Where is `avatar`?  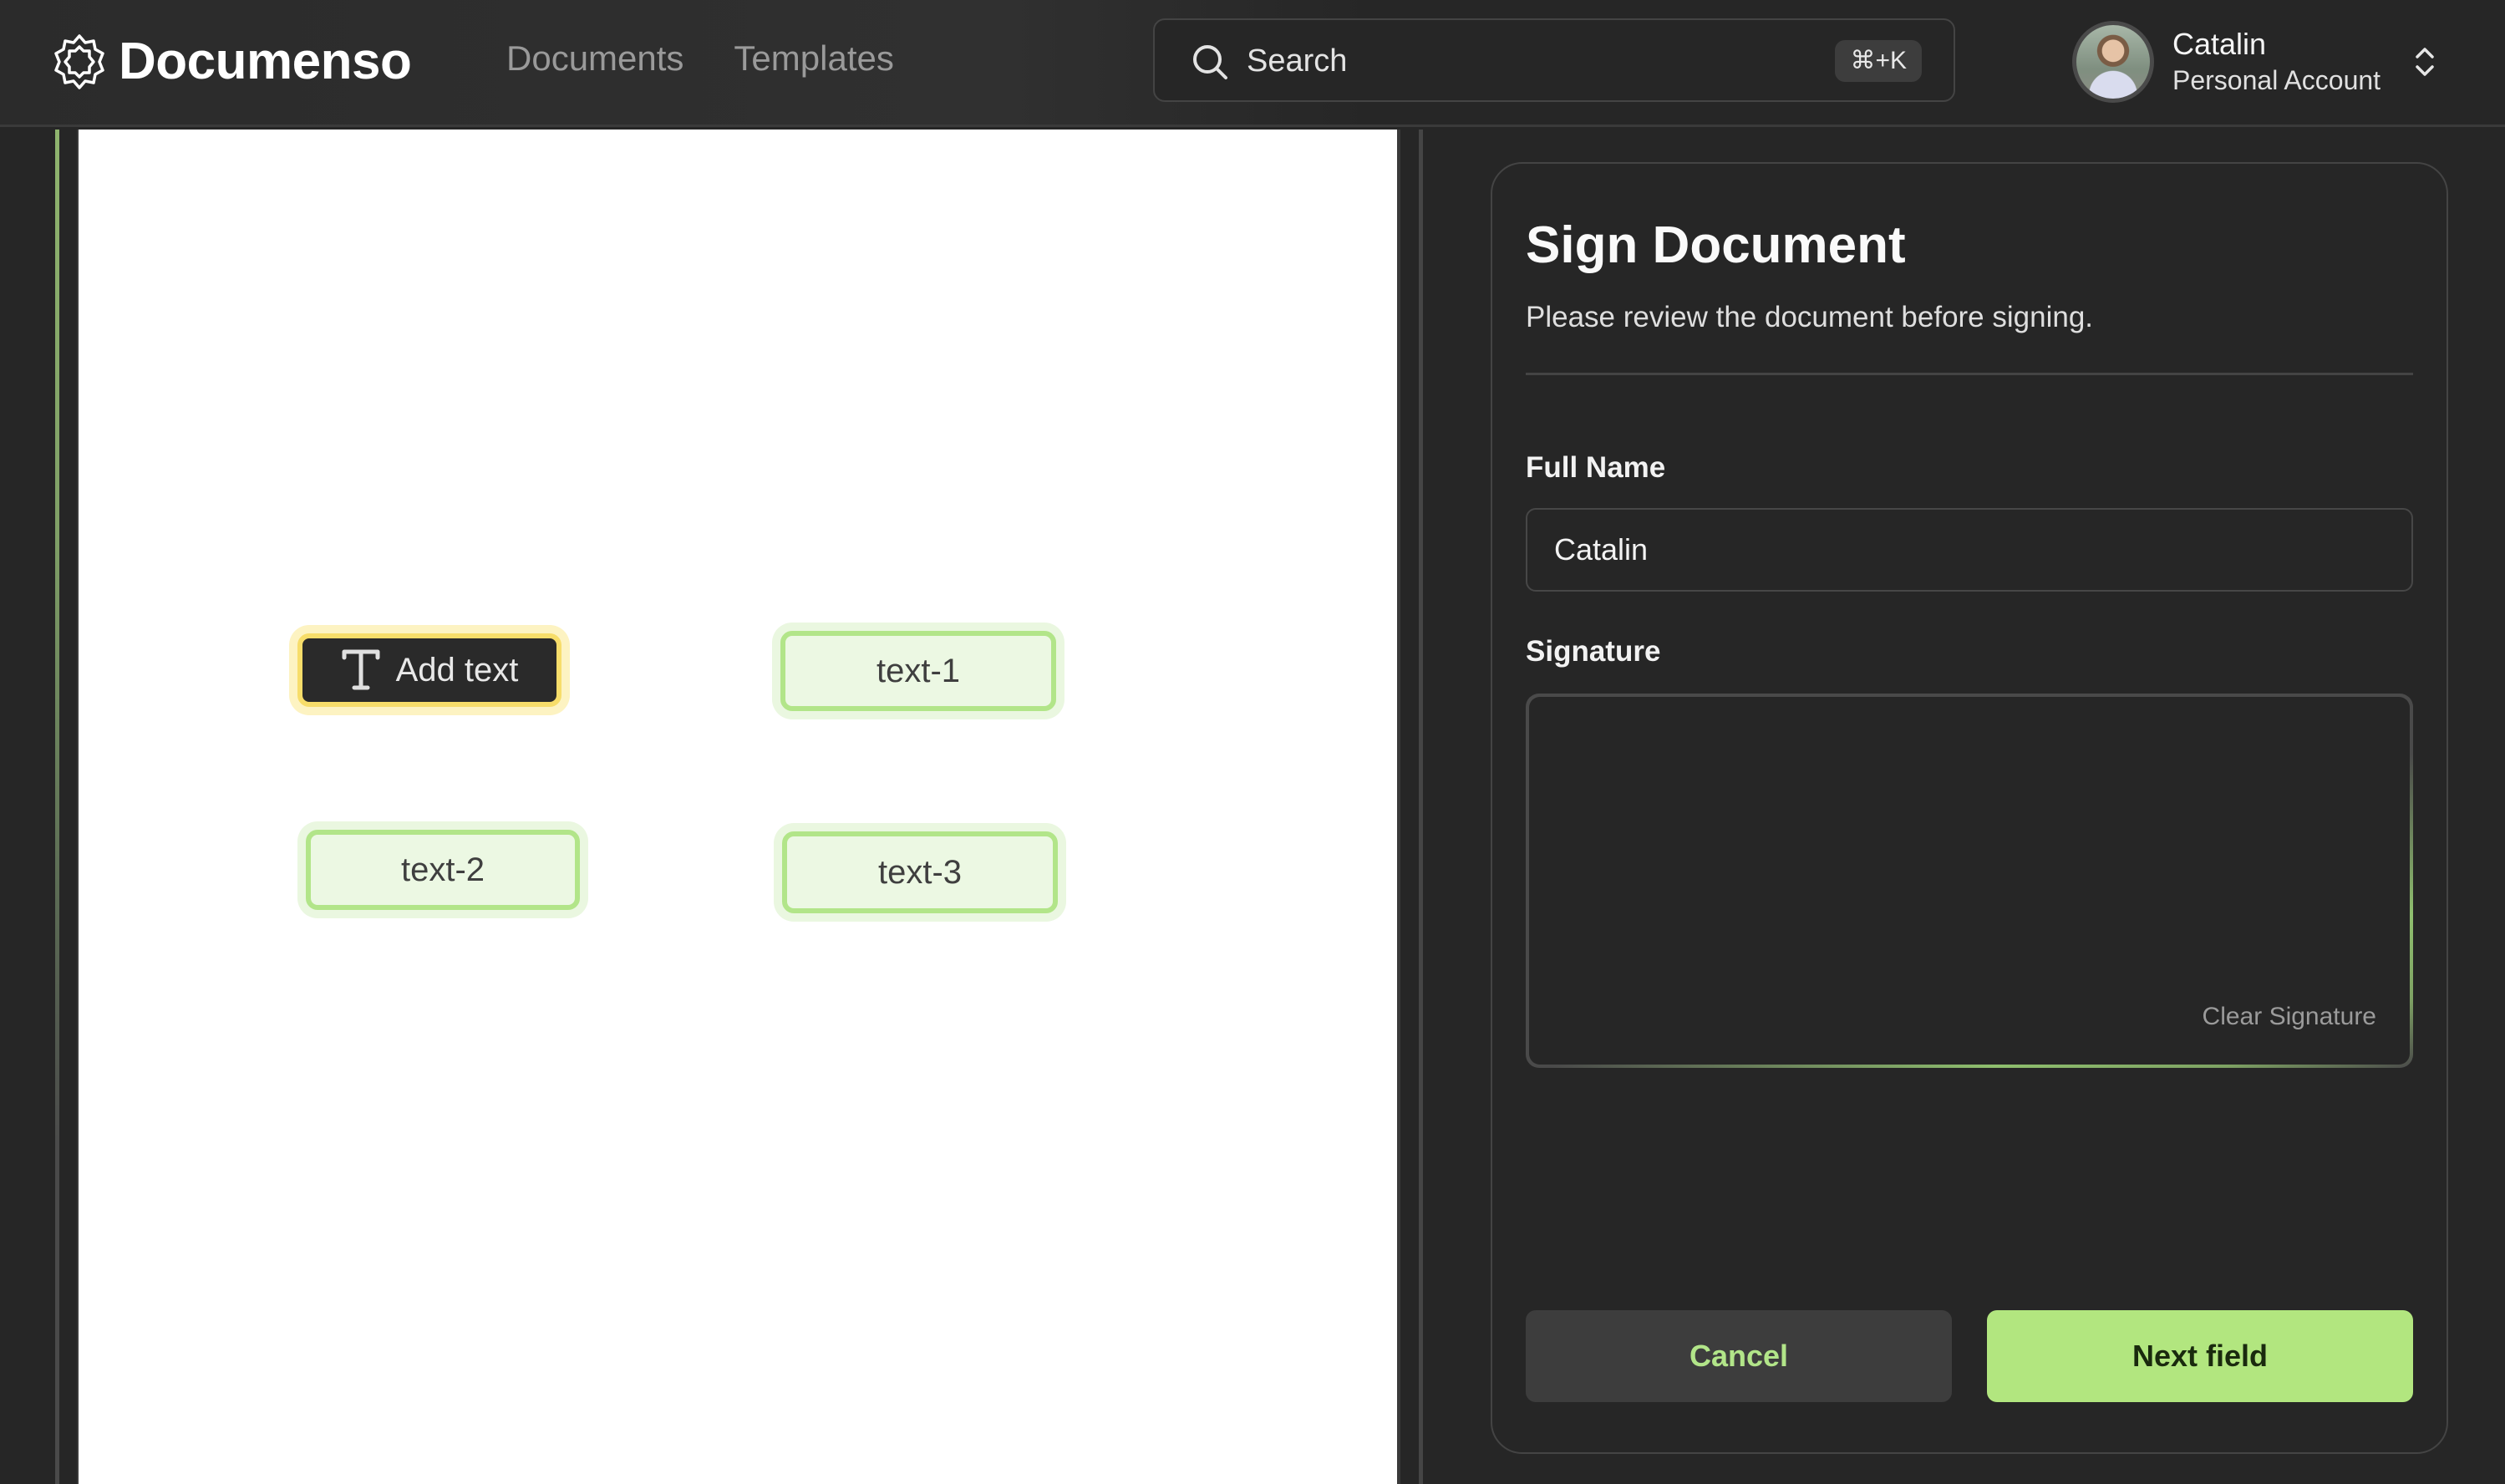 avatar is located at coordinates (2113, 62).